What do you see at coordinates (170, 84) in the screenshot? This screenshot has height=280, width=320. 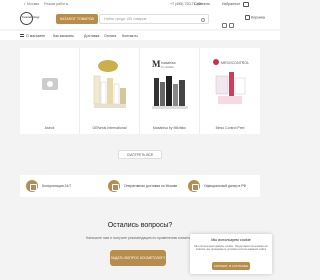 I see `brand-image: M masahisa by mikihiko` at bounding box center [170, 84].